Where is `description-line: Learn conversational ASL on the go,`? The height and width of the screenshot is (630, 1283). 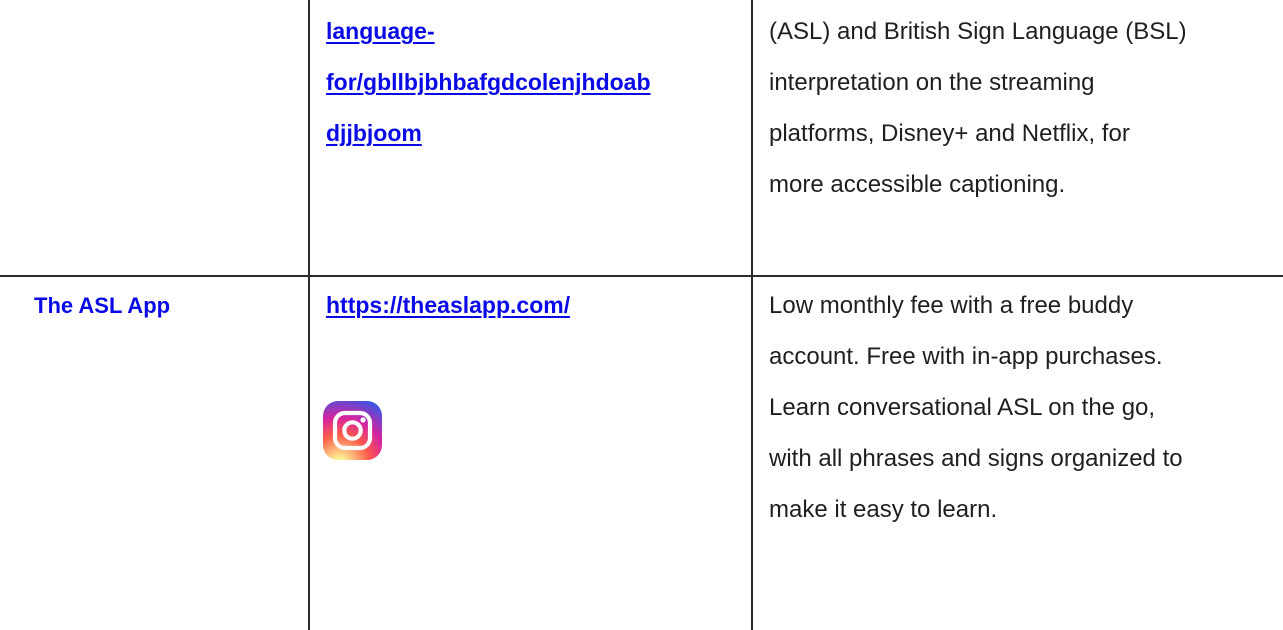 description-line: Learn conversational ASL on the go, is located at coordinates (962, 407).